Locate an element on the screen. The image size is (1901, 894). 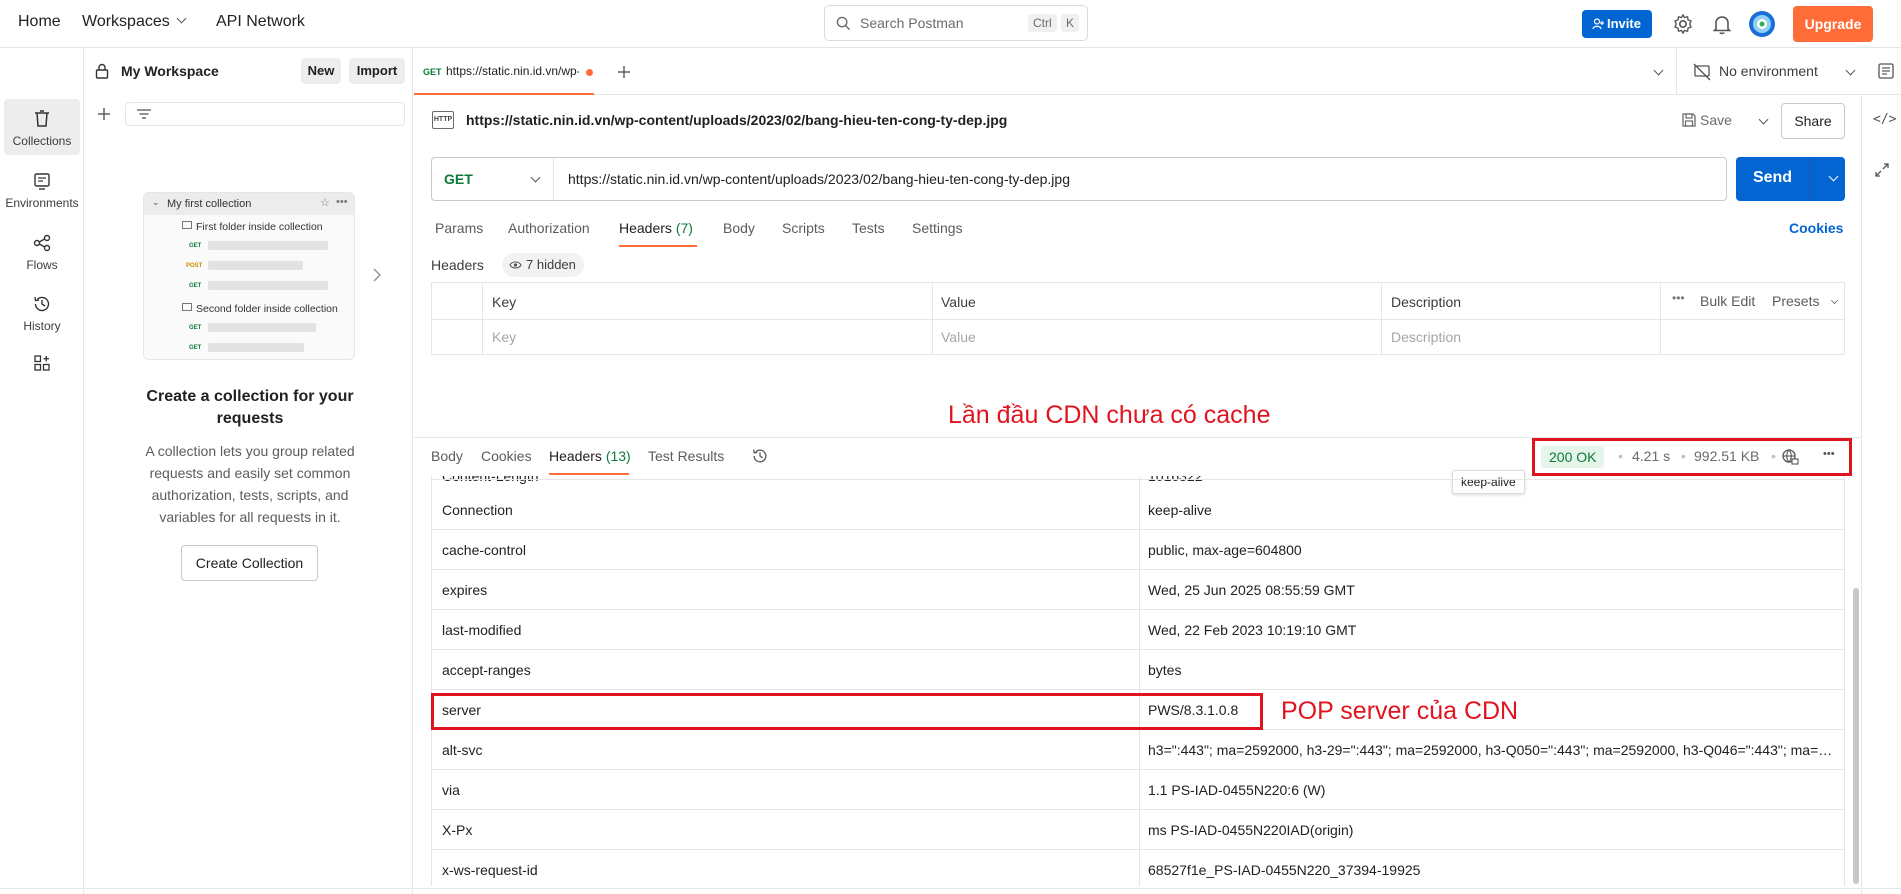
method-select: GET is located at coordinates (493, 179).